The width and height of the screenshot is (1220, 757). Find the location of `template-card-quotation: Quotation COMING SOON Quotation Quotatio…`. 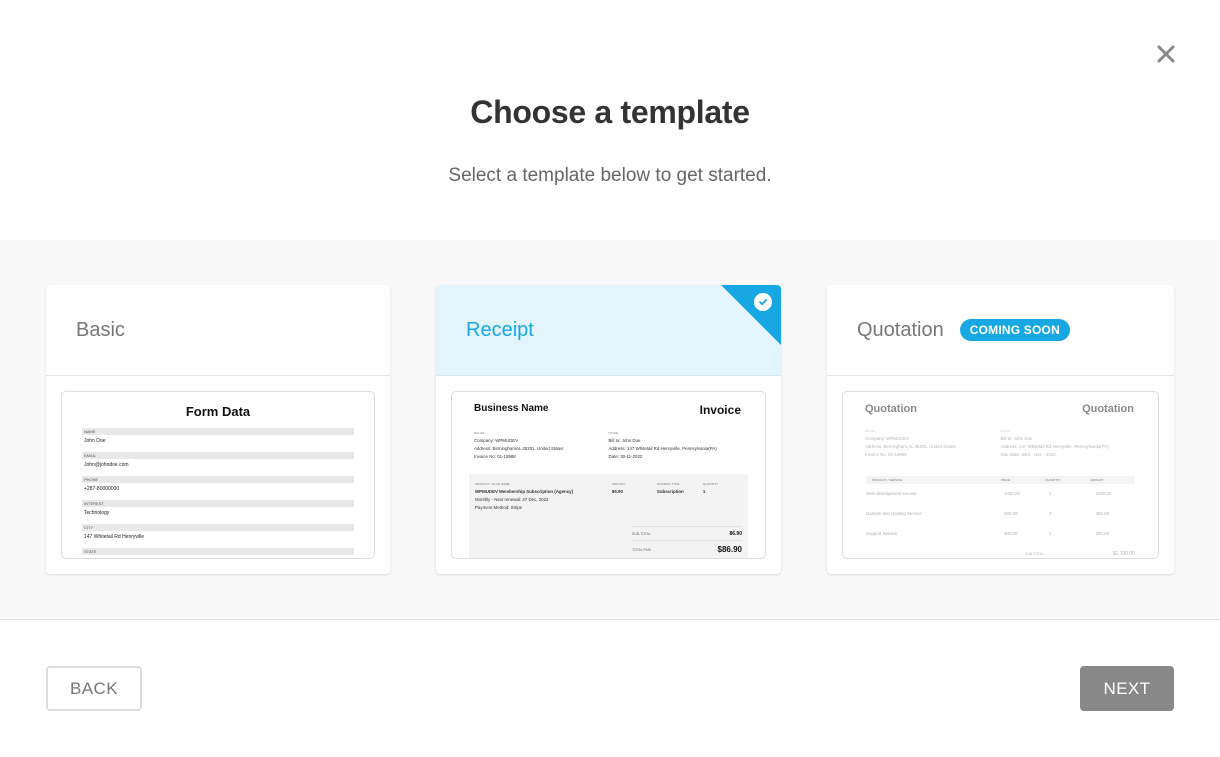

template-card-quotation: Quotation COMING SOON Quotation Quotatio… is located at coordinates (1000, 429).